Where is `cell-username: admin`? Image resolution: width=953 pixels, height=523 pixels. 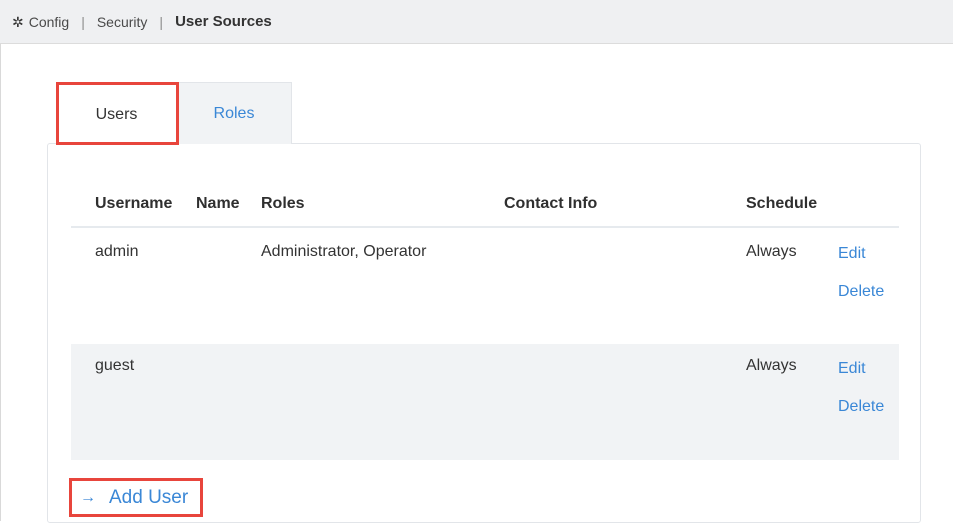
cell-username: admin is located at coordinates (117, 251).